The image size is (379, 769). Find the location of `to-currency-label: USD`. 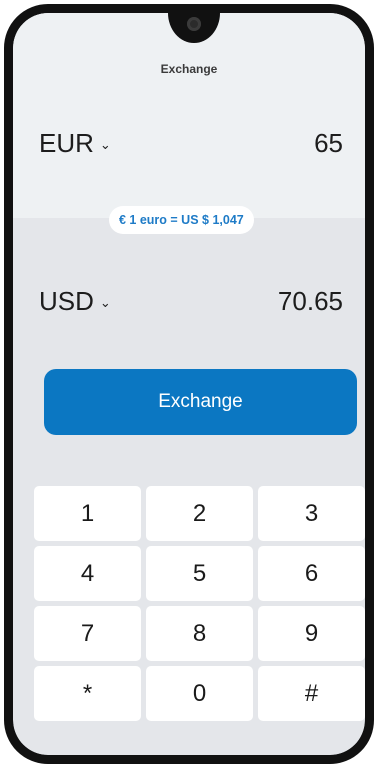

to-currency-label: USD is located at coordinates (66, 301).